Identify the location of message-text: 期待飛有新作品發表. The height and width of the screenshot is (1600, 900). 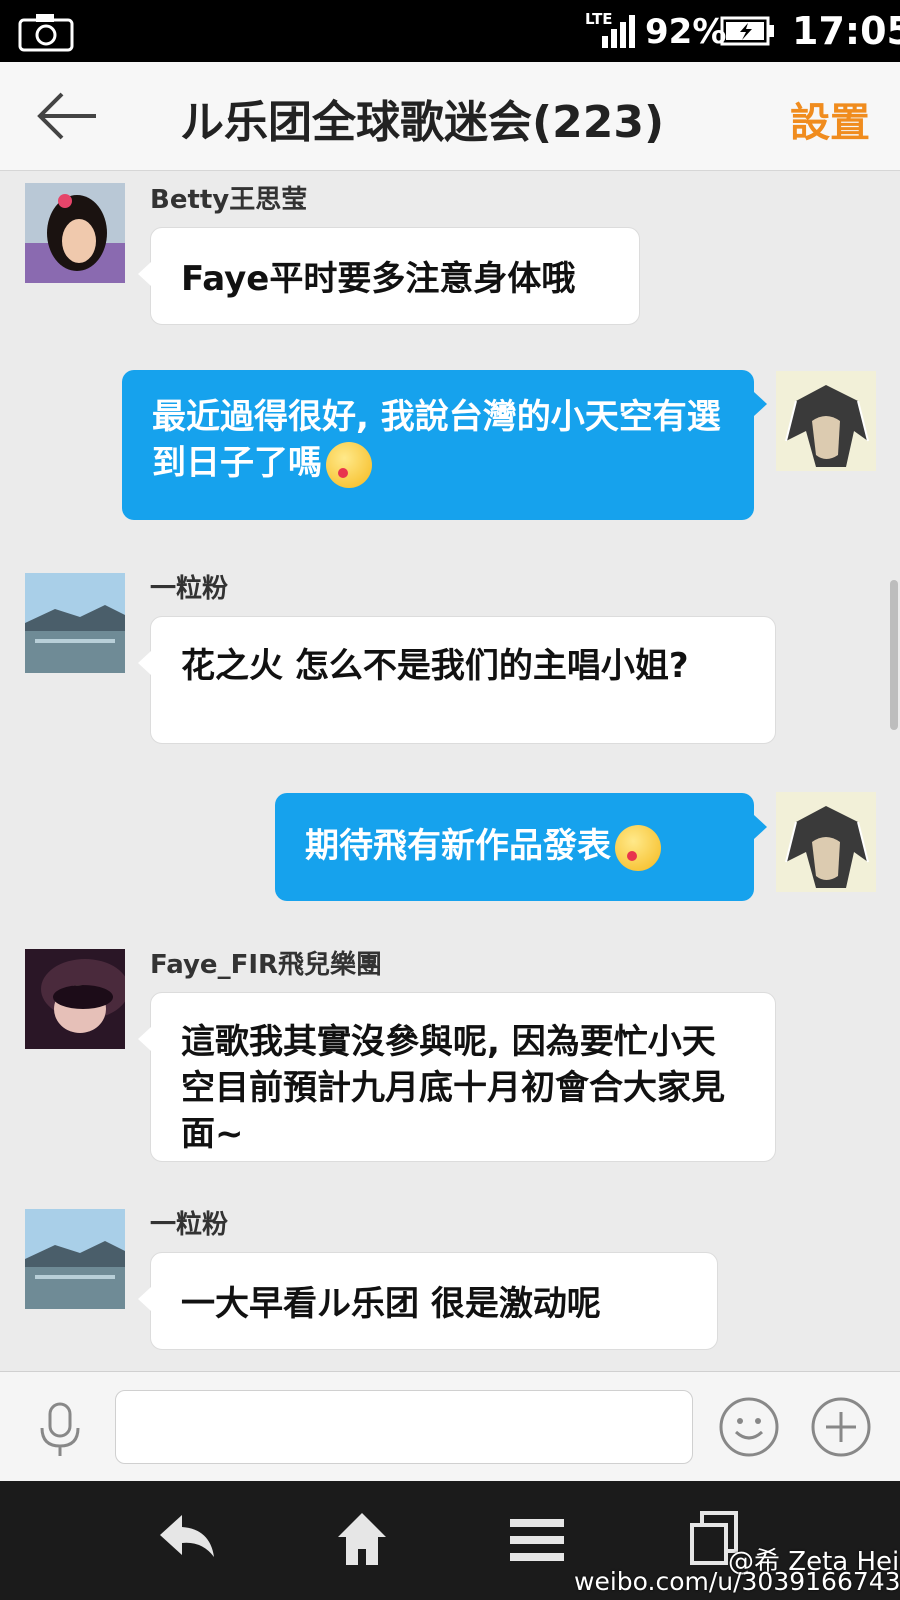
(458, 846).